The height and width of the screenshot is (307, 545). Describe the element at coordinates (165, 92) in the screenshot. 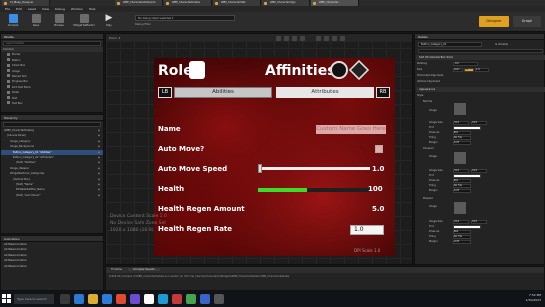

I see `lb-button: LB` at that location.